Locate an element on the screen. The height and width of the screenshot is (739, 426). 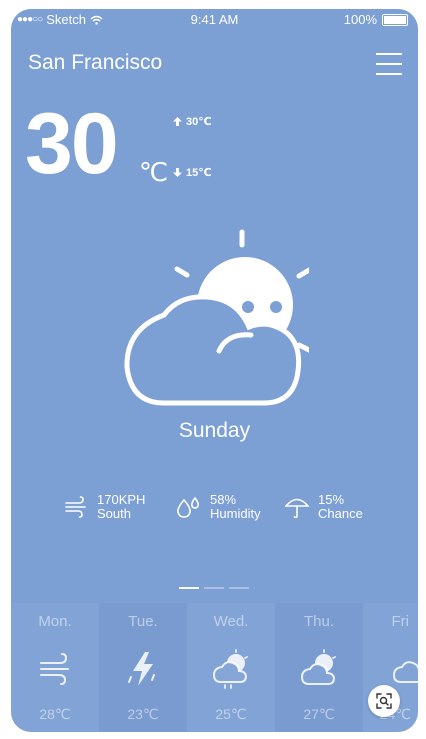
page-indicator is located at coordinates (214, 588).